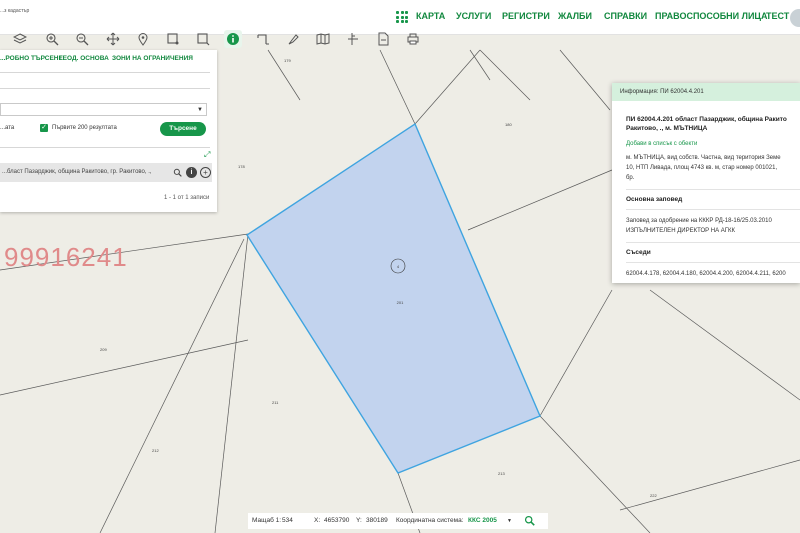  I want to click on info-panel-header: Информация: ПИ 62004.4.201, so click(706, 92).